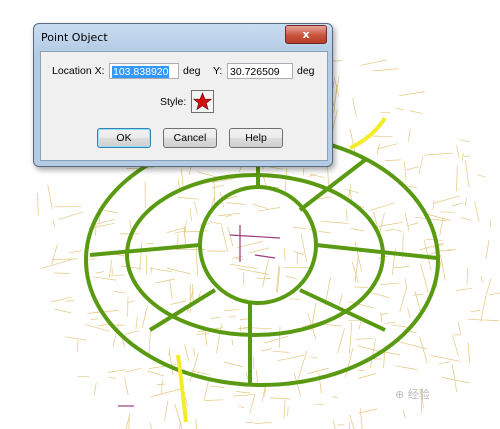  What do you see at coordinates (260, 71) in the screenshot?
I see `location-y-input: 30.726509` at bounding box center [260, 71].